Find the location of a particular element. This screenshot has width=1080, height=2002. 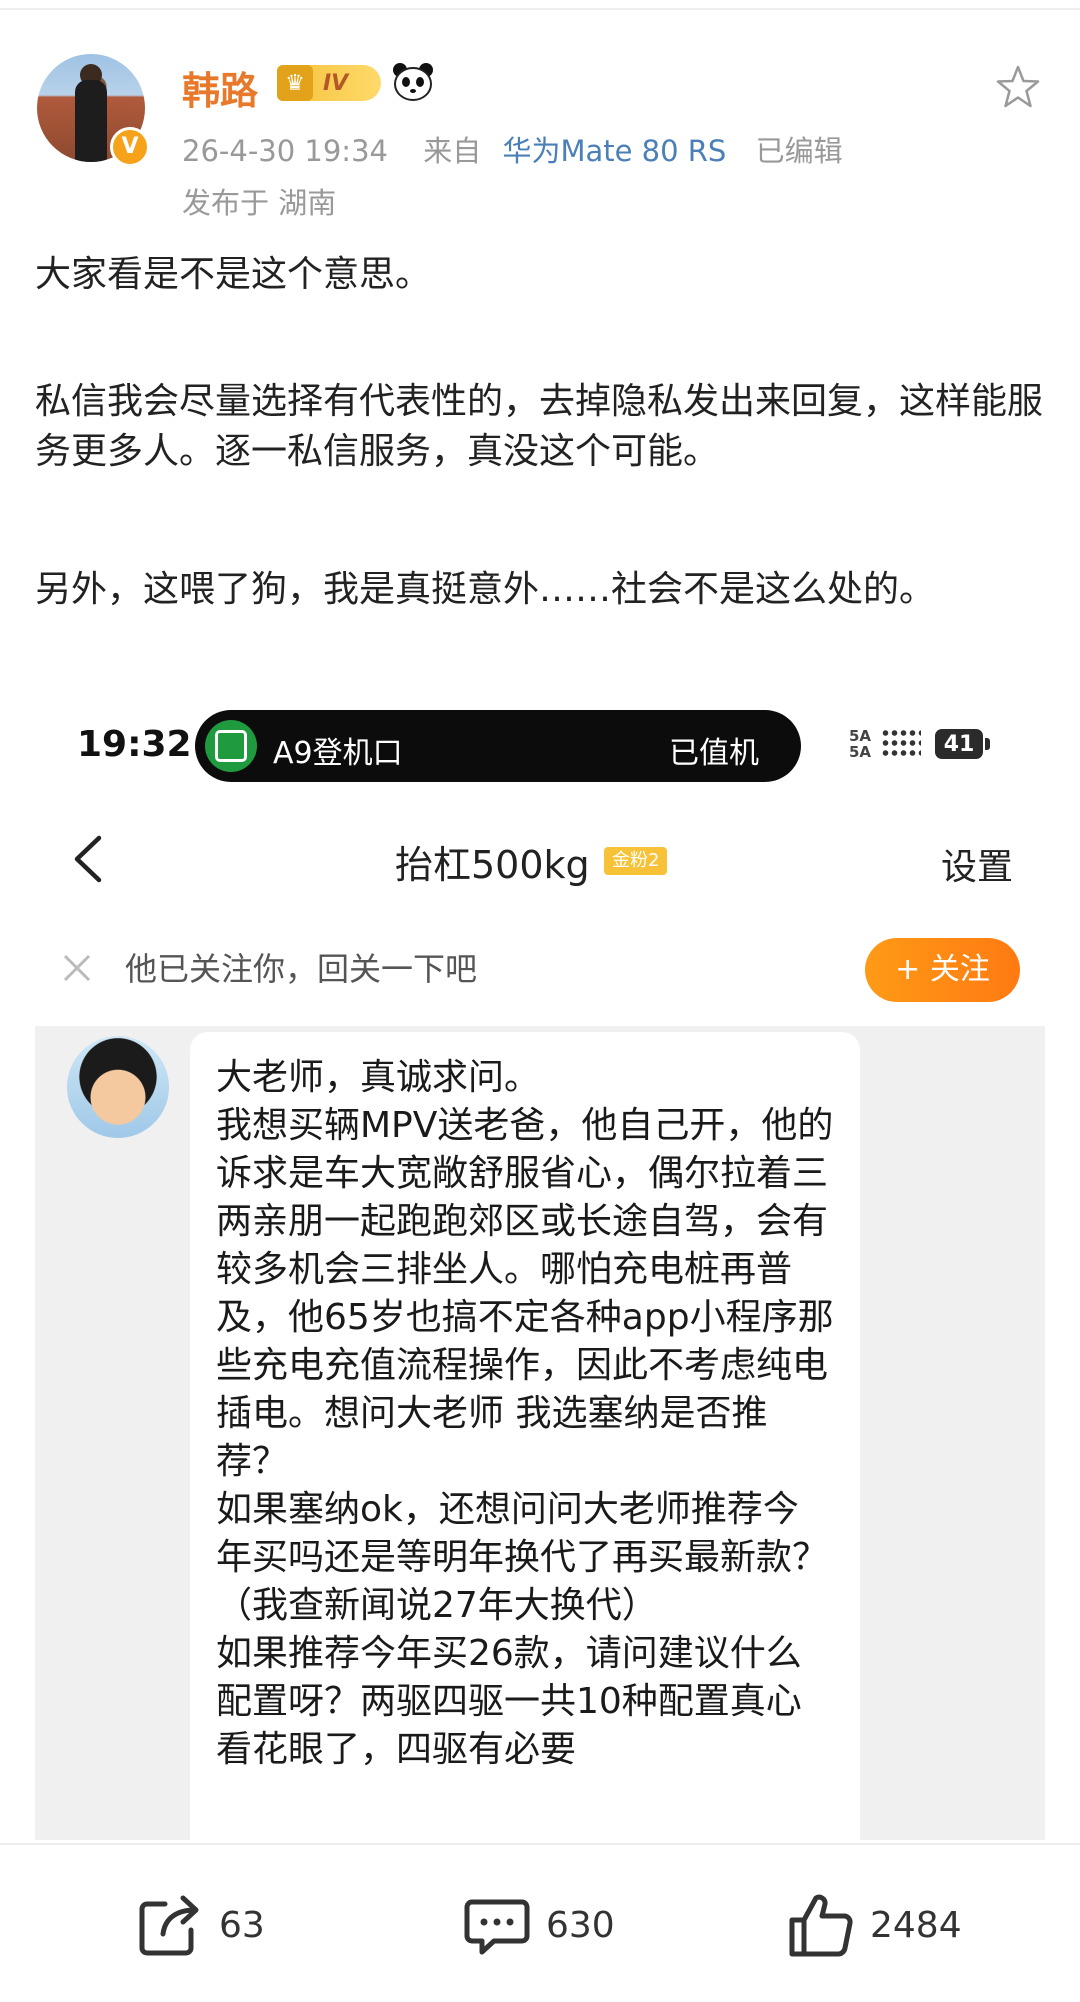

sender-avatar is located at coordinates (118, 1087).